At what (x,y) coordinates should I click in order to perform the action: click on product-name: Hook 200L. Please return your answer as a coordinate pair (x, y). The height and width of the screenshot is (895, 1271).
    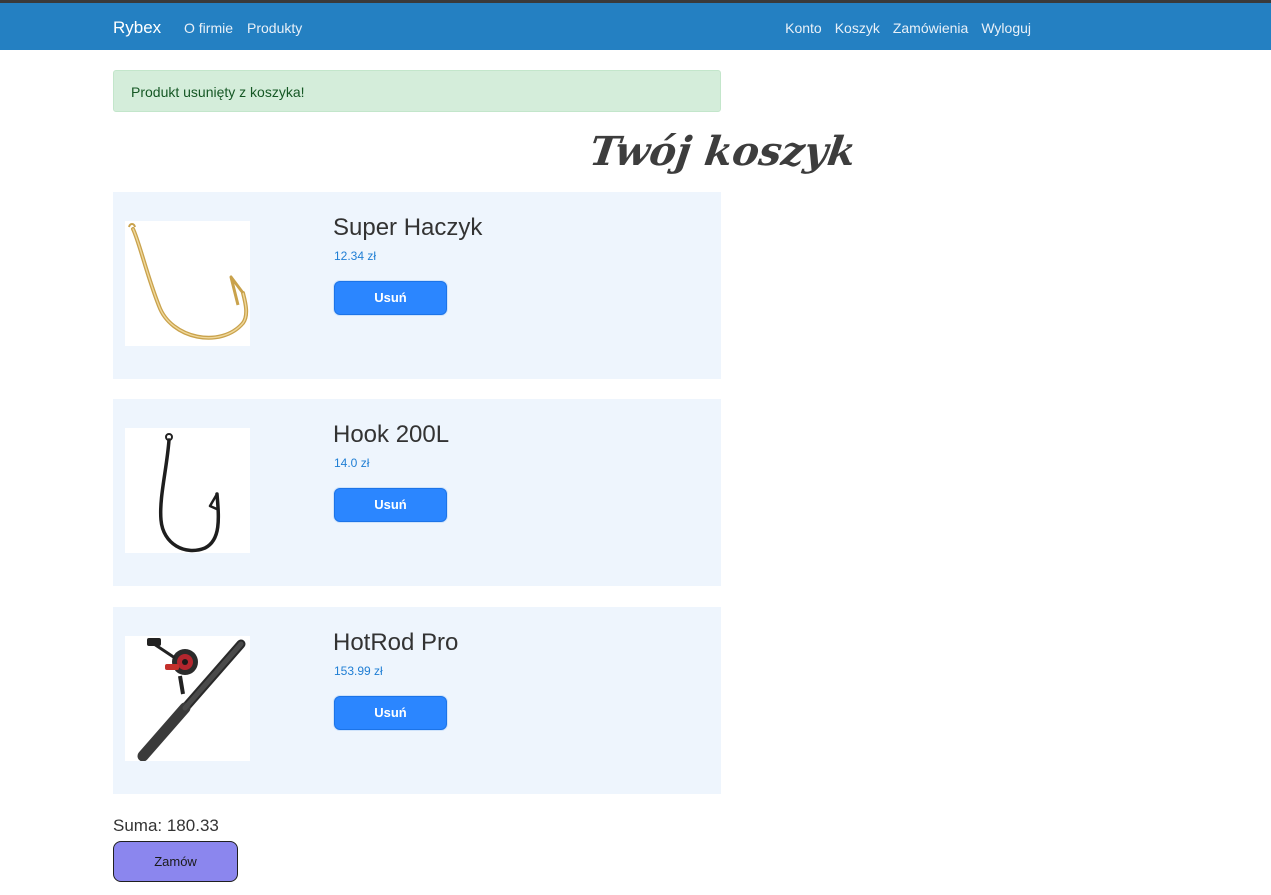
    Looking at the image, I should click on (391, 434).